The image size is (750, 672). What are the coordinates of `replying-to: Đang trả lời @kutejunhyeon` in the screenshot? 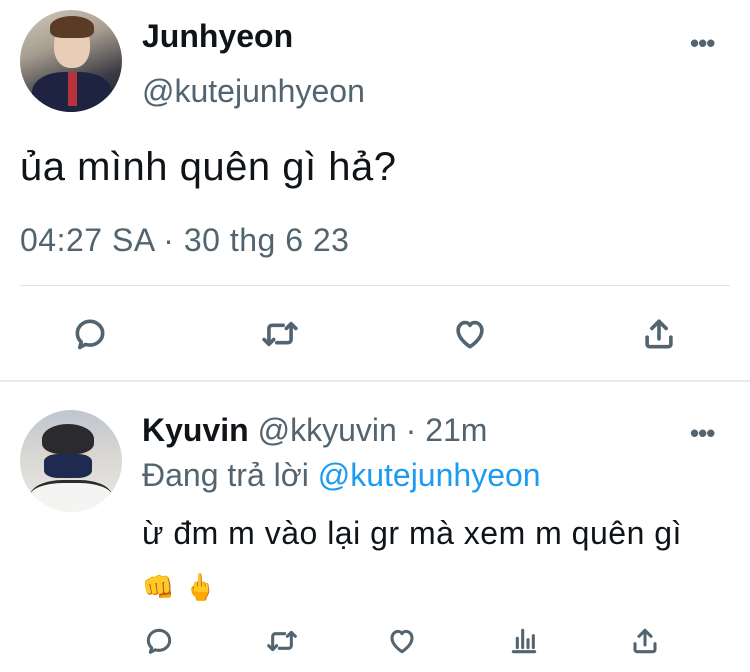 It's located at (341, 475).